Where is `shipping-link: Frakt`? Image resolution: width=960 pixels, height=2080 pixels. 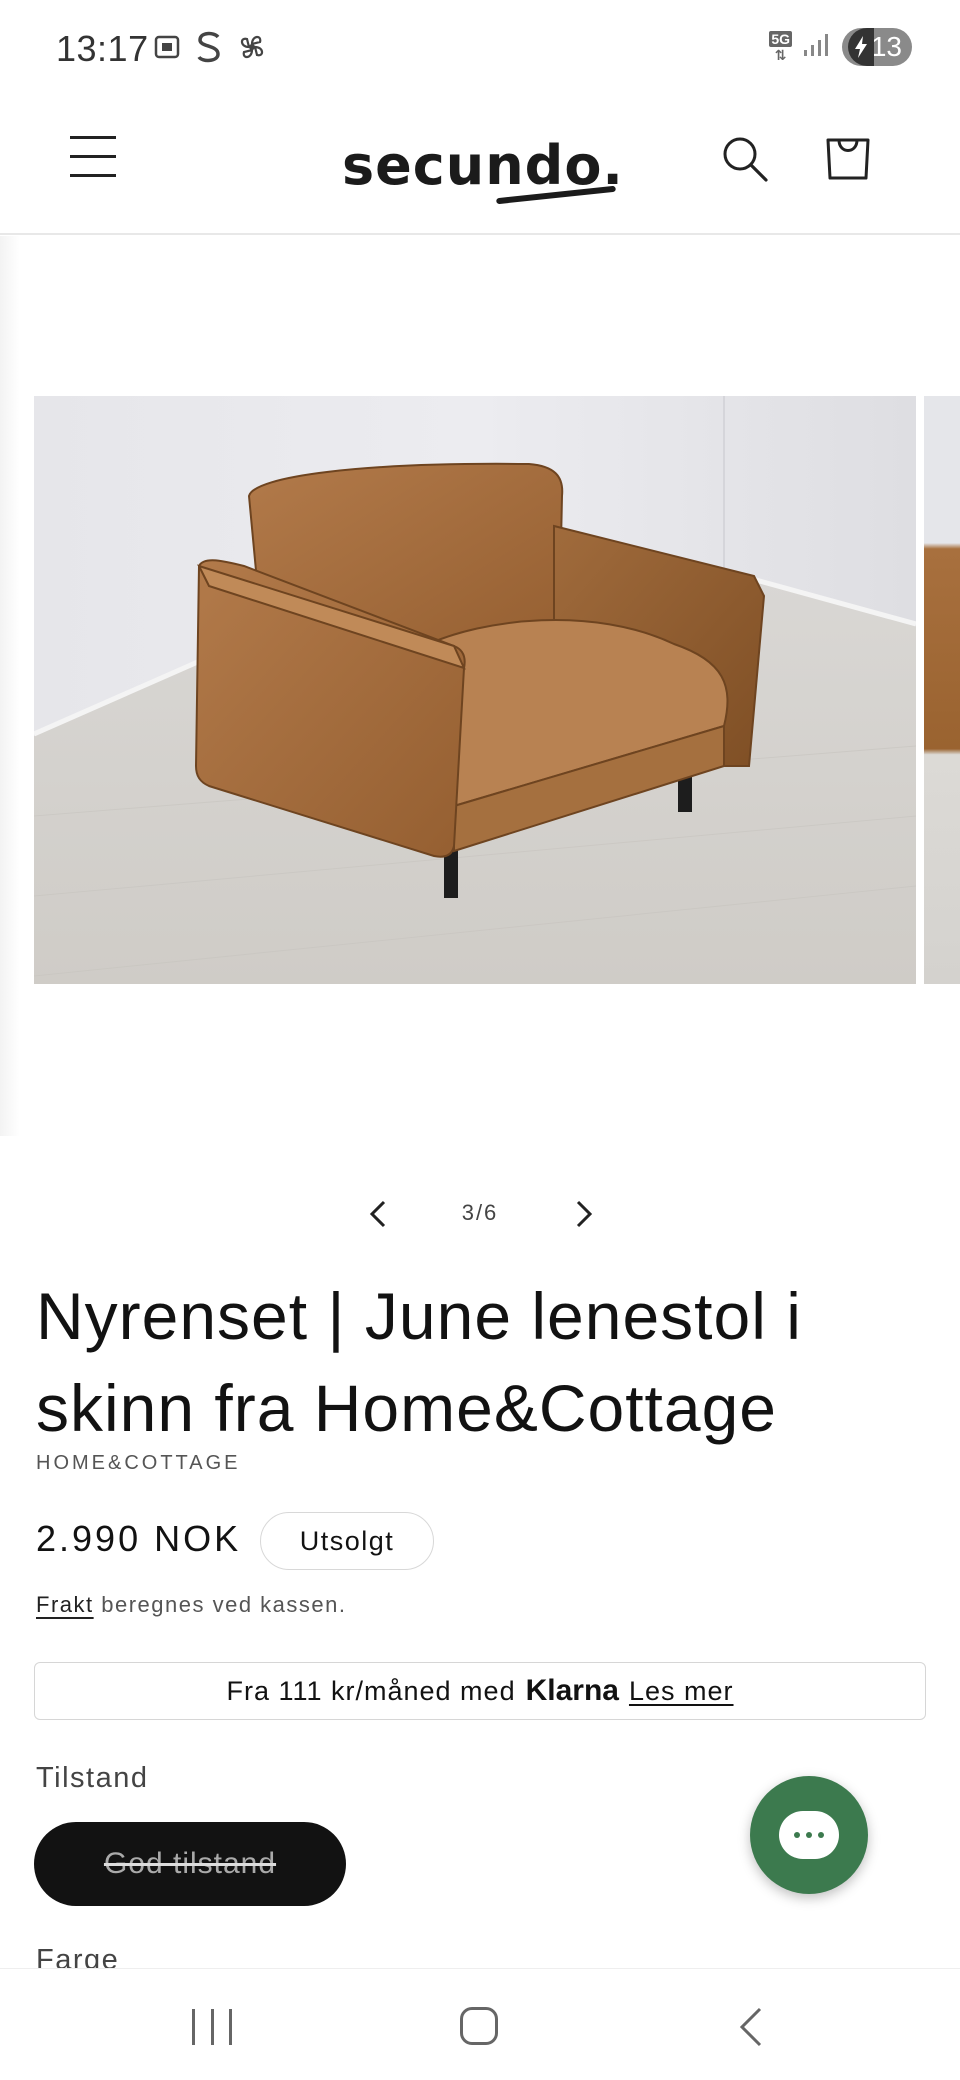 shipping-link: Frakt is located at coordinates (65, 1604).